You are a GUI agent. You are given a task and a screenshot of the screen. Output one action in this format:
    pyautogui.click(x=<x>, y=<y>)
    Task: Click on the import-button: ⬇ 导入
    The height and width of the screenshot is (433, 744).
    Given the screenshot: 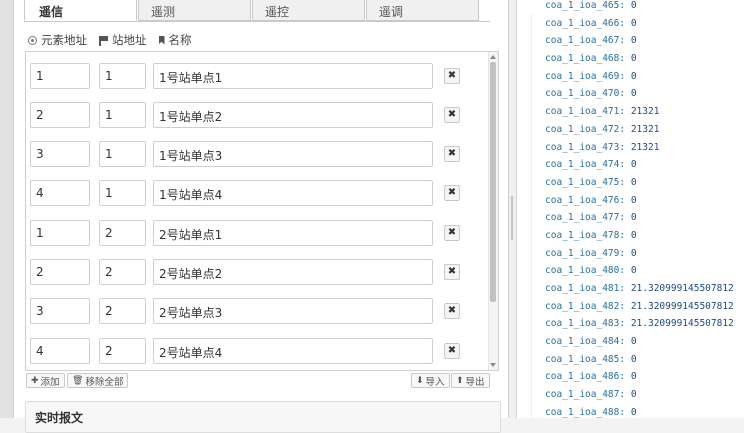 What is the action you would take?
    pyautogui.click(x=430, y=380)
    